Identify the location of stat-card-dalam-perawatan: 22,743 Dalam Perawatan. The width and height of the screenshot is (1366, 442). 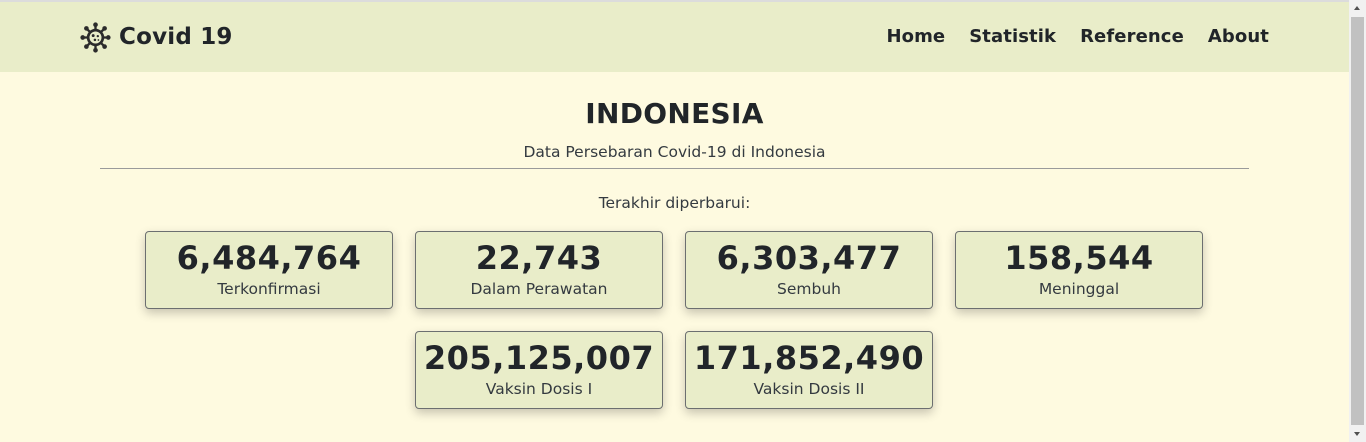
(539, 270).